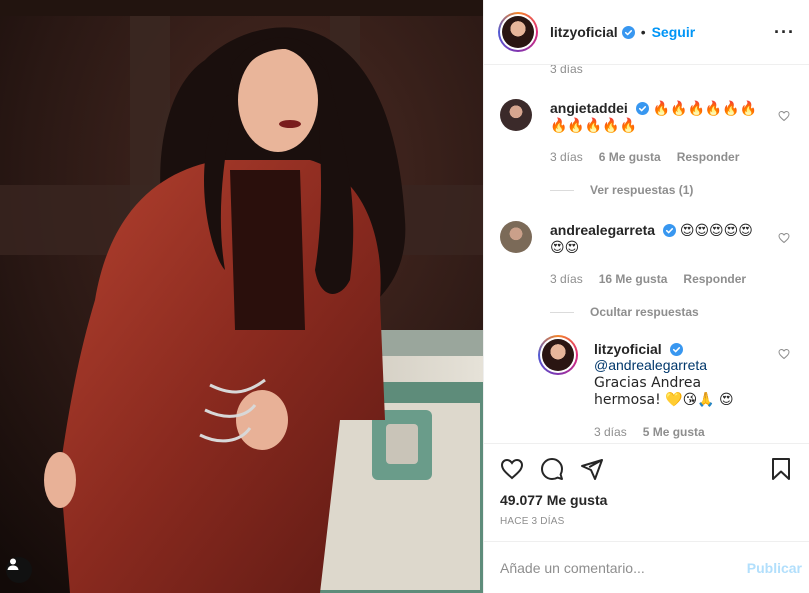 The image size is (809, 593). Describe the element at coordinates (552, 469) in the screenshot. I see `comment-icon` at that location.